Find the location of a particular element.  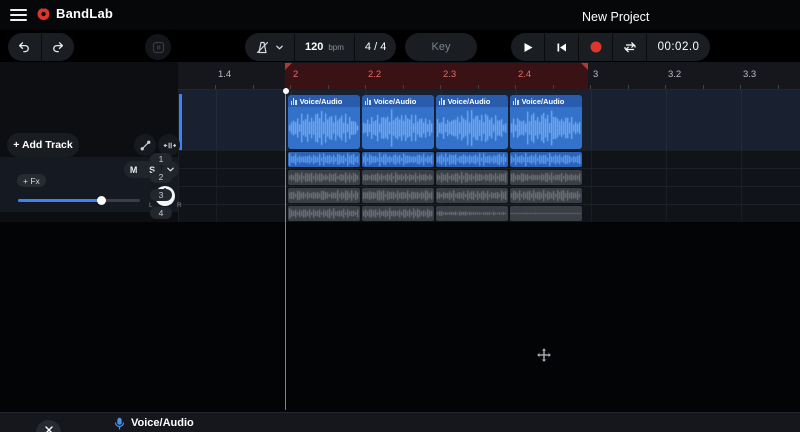

ruler-label: 3.3 is located at coordinates (750, 74).